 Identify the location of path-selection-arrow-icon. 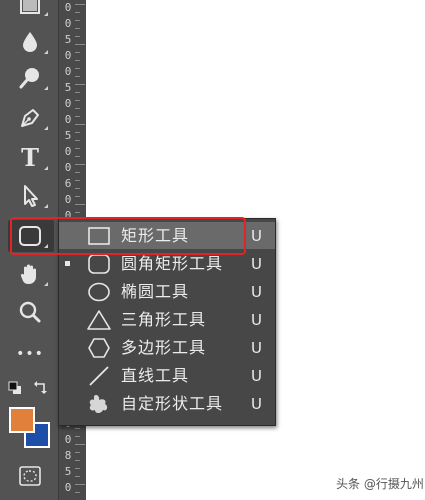
(31, 196).